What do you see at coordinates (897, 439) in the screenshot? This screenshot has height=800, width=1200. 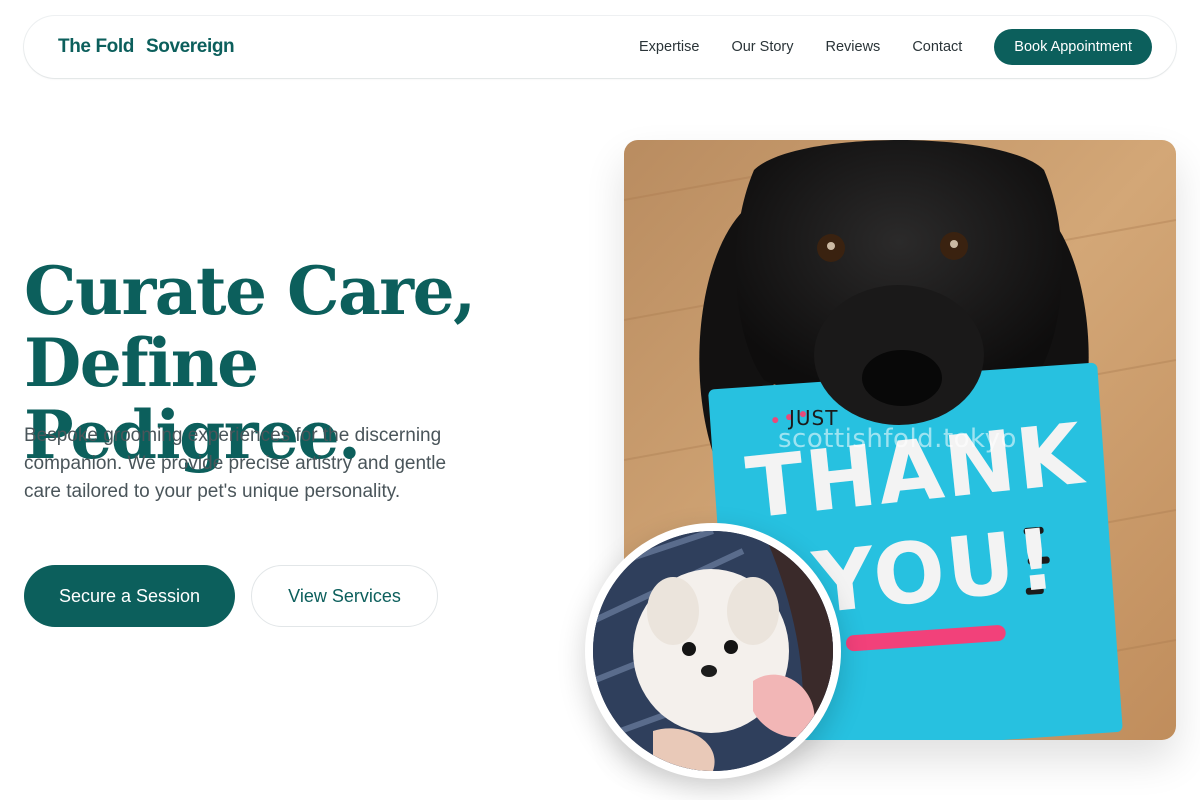 I see `photo-watermark: scottishfold.tokyo` at bounding box center [897, 439].